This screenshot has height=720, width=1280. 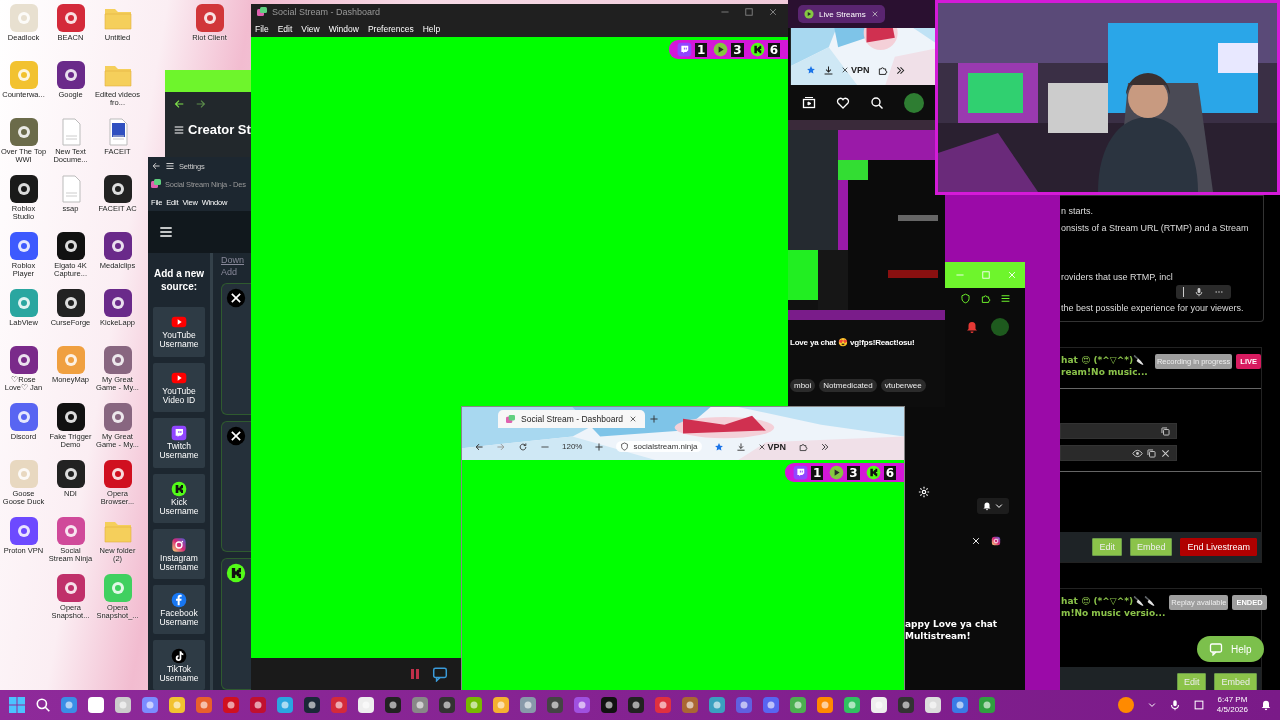 What do you see at coordinates (572, 446) in the screenshot?
I see `zoom-level: 120%` at bounding box center [572, 446].